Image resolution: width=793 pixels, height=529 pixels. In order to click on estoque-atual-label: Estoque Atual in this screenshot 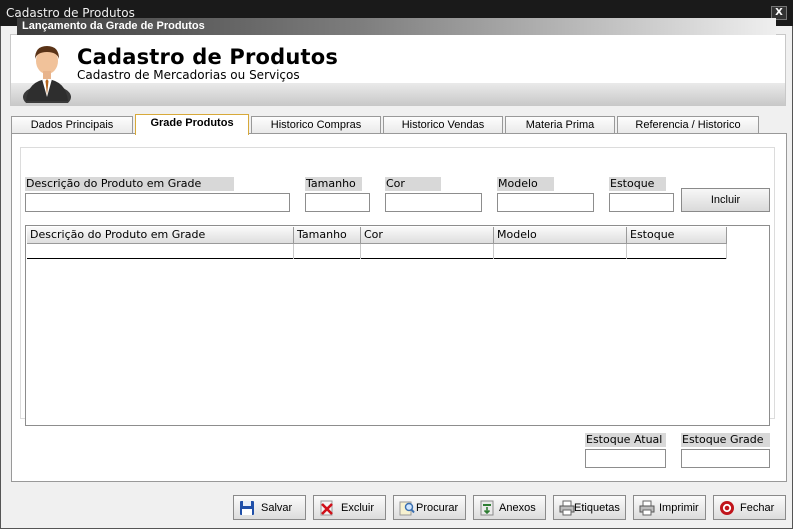, I will do `click(625, 440)`.